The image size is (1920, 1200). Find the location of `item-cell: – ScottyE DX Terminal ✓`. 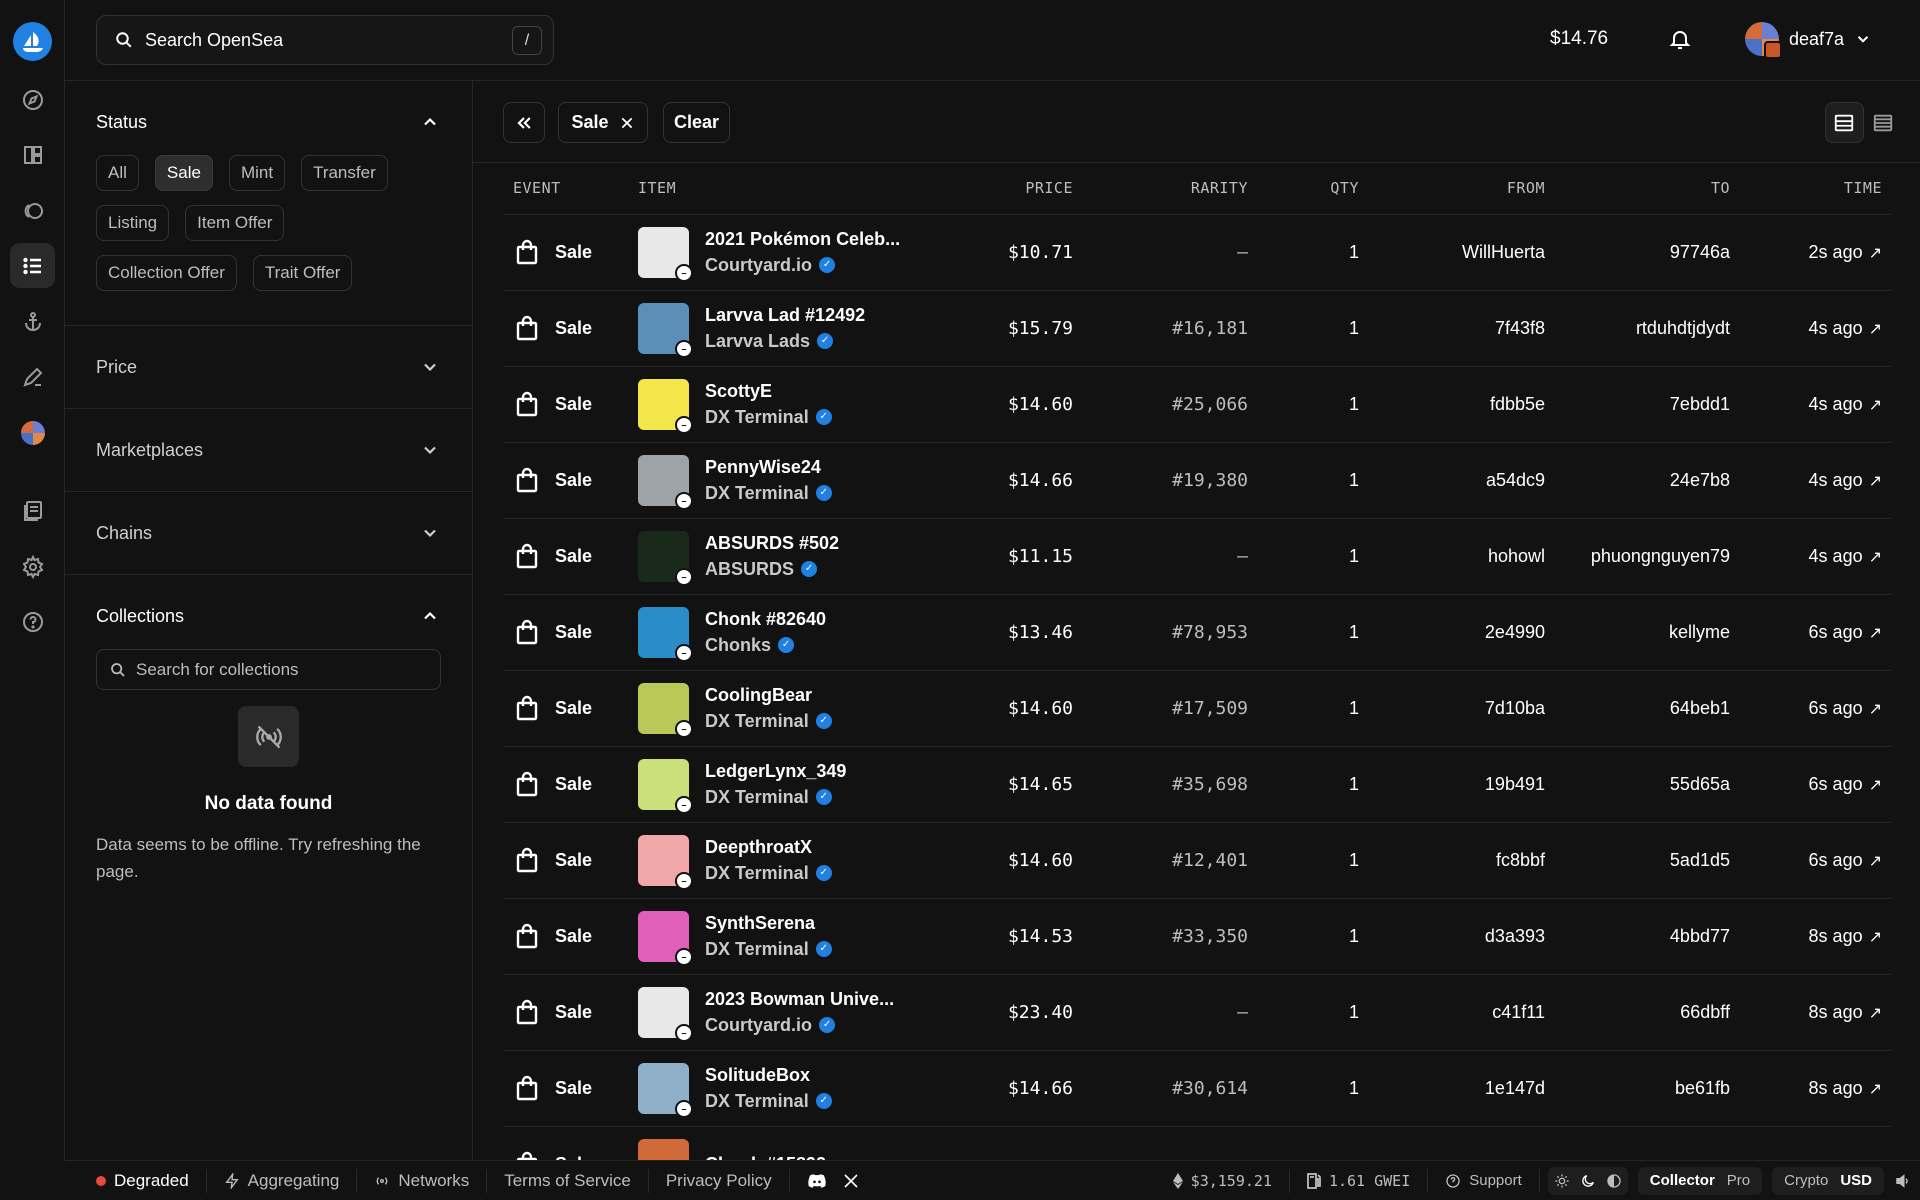

item-cell: – ScottyE DX Terminal ✓ is located at coordinates (773, 406).